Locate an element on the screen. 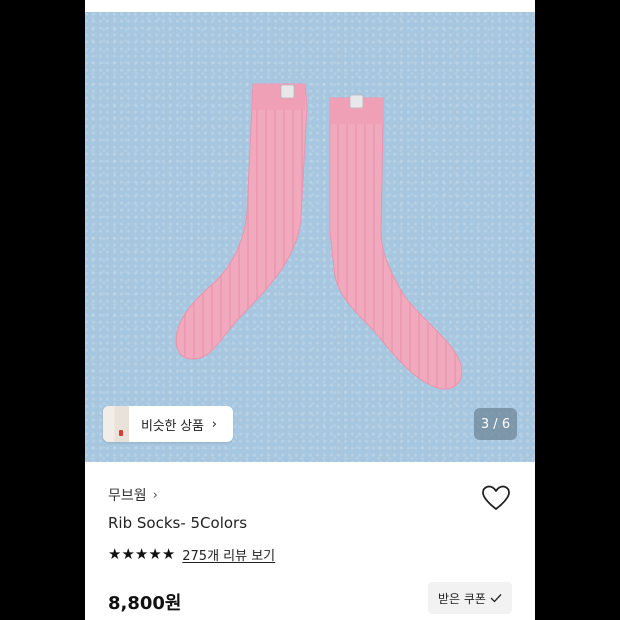 The height and width of the screenshot is (620, 620). check-icon is located at coordinates (496, 598).